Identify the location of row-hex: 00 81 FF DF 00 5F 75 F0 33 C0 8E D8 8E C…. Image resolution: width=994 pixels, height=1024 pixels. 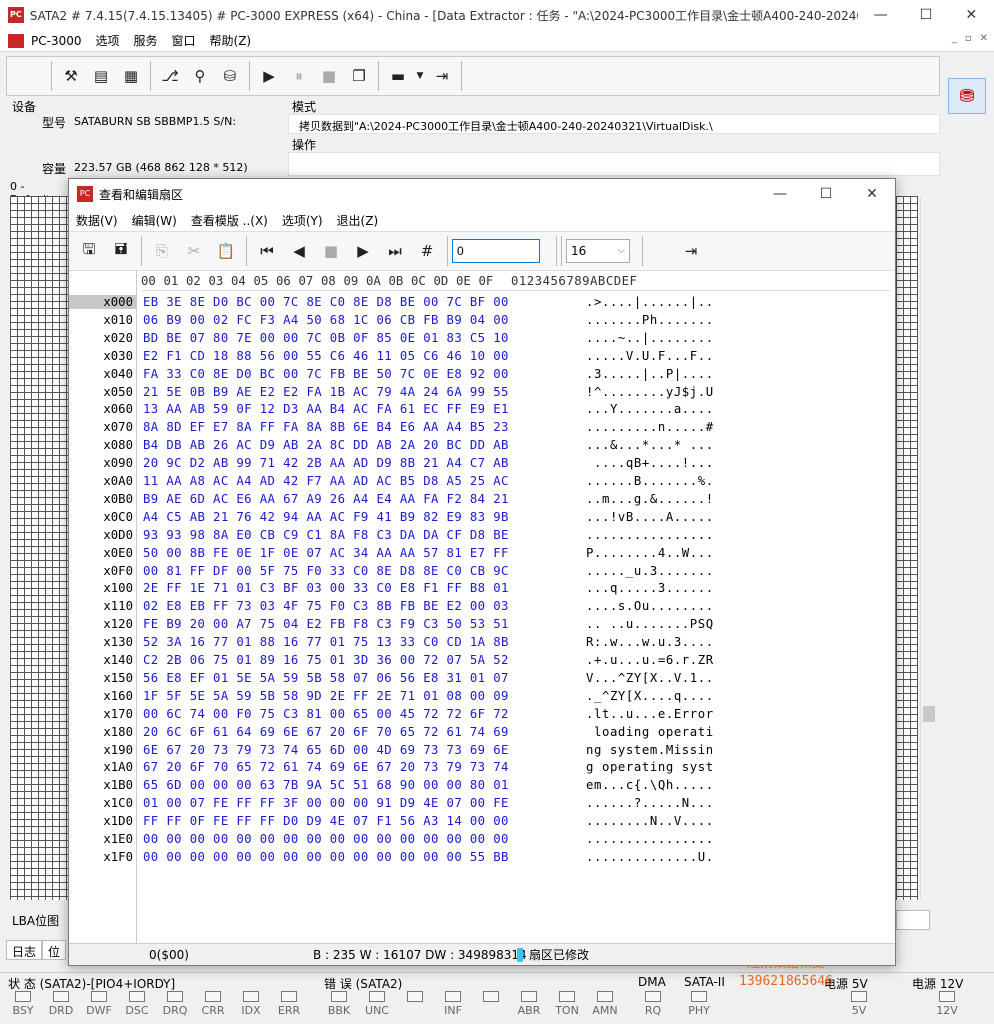
(356, 571).